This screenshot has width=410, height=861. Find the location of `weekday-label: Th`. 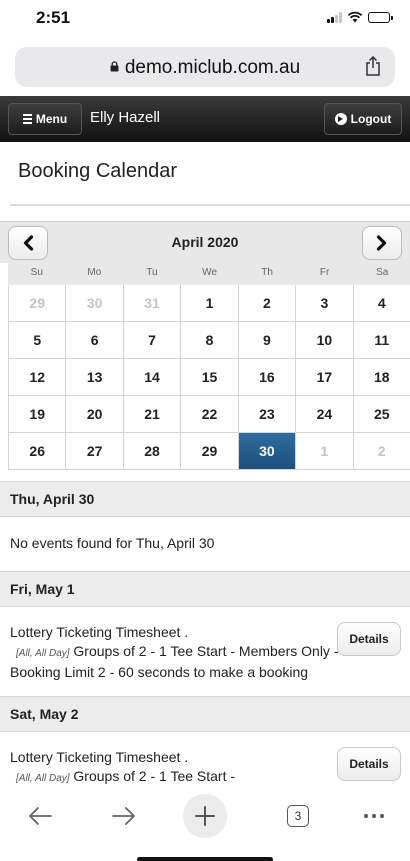

weekday-label: Th is located at coordinates (267, 272).